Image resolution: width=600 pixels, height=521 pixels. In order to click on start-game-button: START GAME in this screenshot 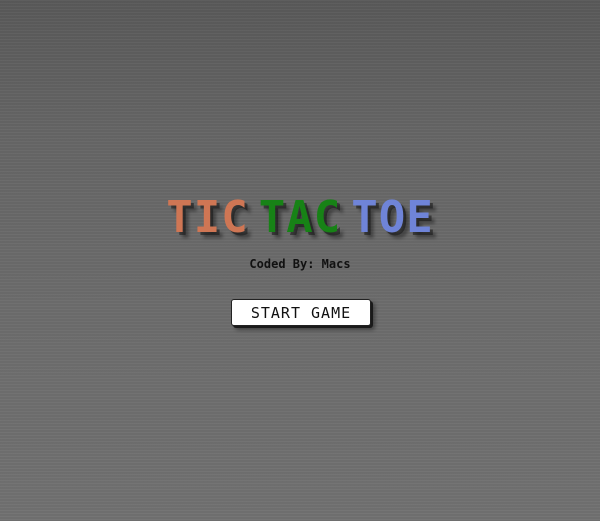, I will do `click(301, 312)`.